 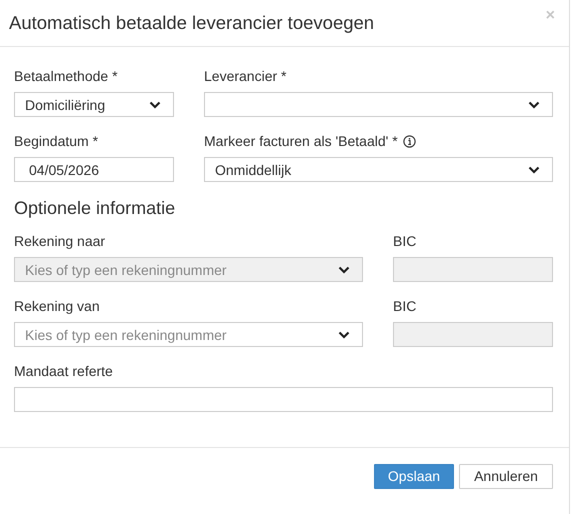 I want to click on input-field: 04/05/2026, so click(x=94, y=169).